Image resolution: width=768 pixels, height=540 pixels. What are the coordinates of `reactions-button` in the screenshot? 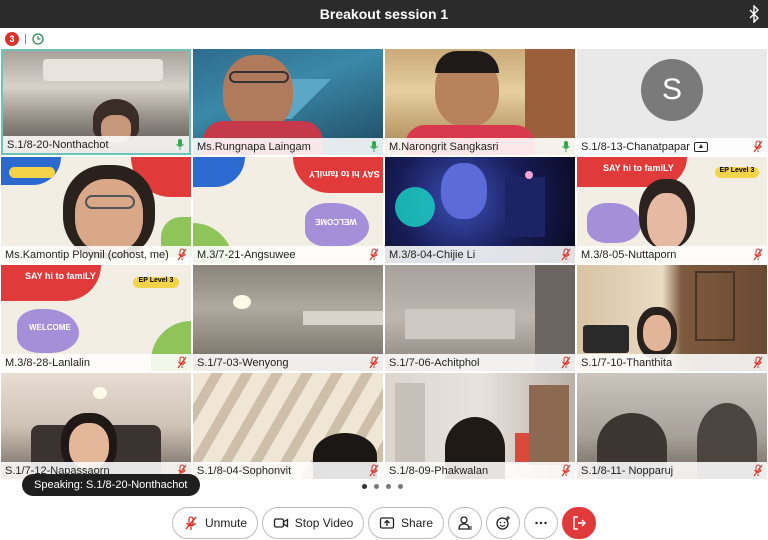 It's located at (503, 523).